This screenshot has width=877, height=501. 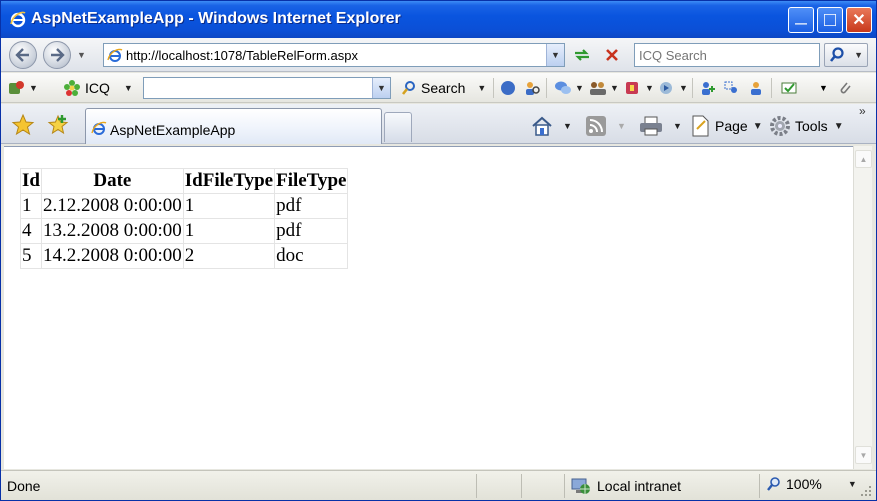 I want to click on address-bar: ▼, so click(x=334, y=55).